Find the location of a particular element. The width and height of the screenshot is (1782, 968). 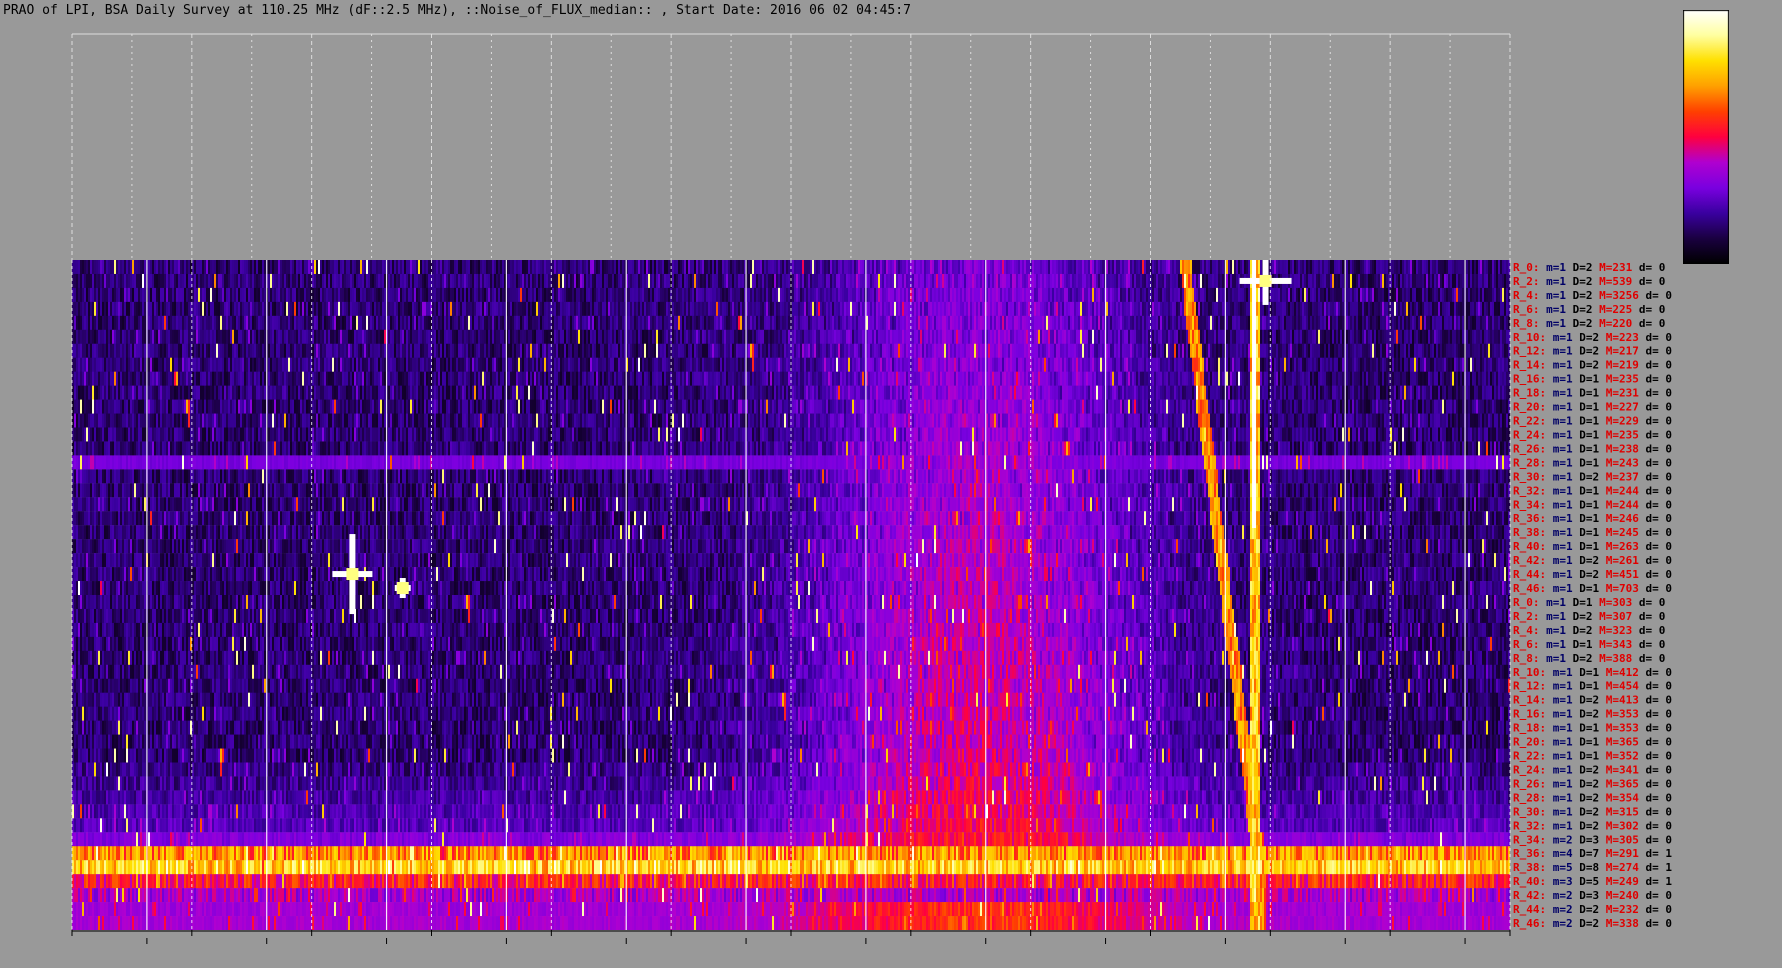

beam-stat-M: M=703 is located at coordinates (1619, 588).